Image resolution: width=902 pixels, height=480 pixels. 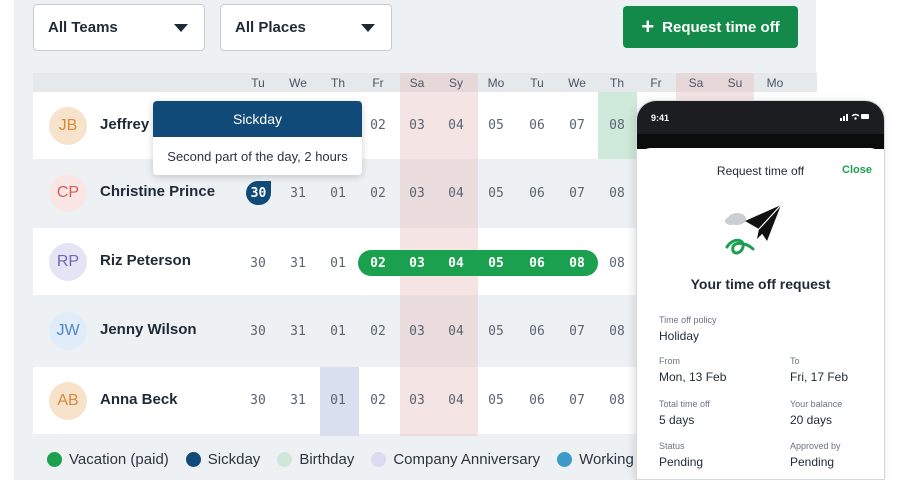 What do you see at coordinates (306, 27) in the screenshot?
I see `places-filter-dropdown: All Places` at bounding box center [306, 27].